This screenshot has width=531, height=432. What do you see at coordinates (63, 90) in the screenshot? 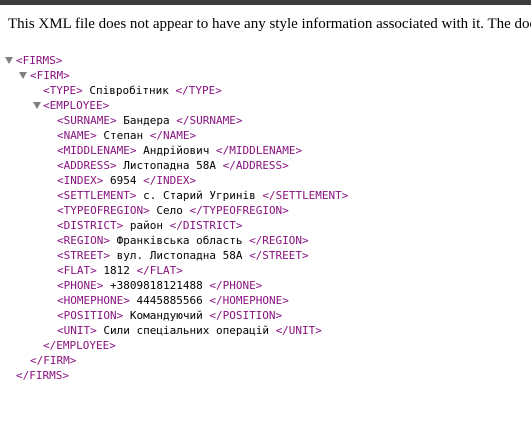
I see `tag-open: <TYPE>` at bounding box center [63, 90].